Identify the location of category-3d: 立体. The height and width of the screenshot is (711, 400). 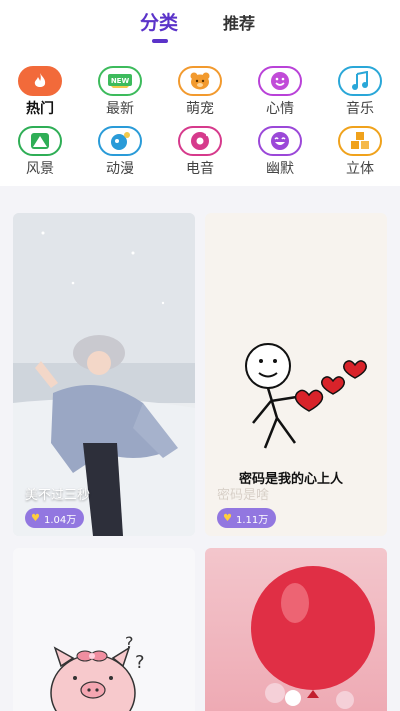
(360, 153).